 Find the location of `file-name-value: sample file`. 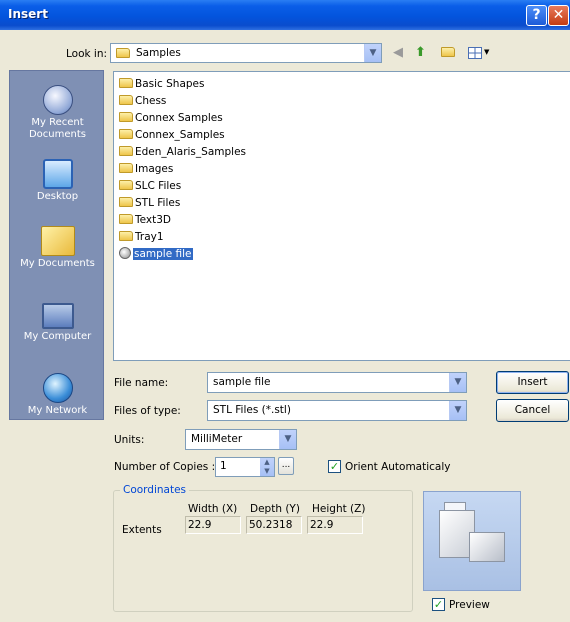

file-name-value: sample file is located at coordinates (242, 382).